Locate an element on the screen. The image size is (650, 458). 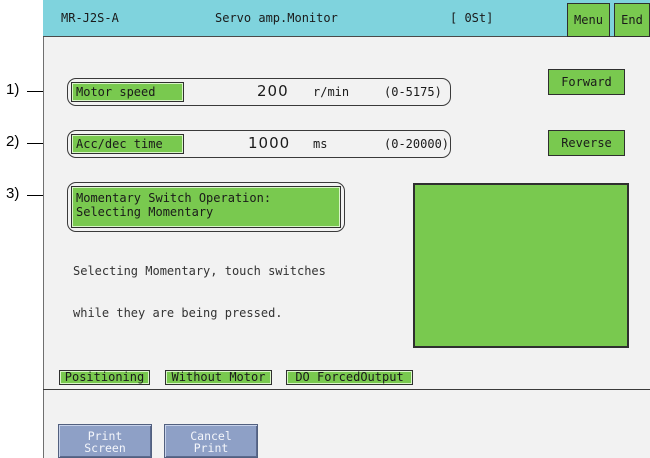
print-screen-button: Print Screen is located at coordinates (105, 441).